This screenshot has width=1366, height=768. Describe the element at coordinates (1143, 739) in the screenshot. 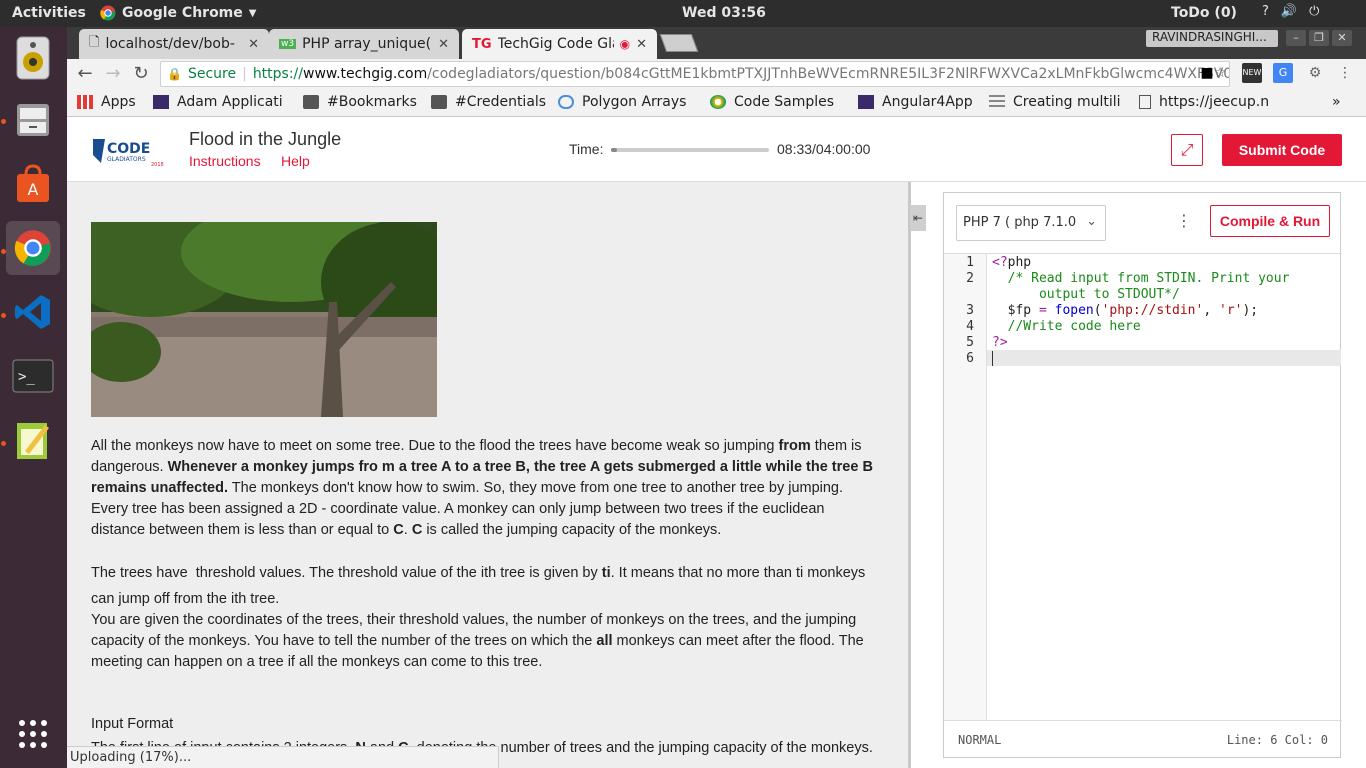

I see `editor-status-bar: NORMAL Line: 6 Col: 0` at that location.